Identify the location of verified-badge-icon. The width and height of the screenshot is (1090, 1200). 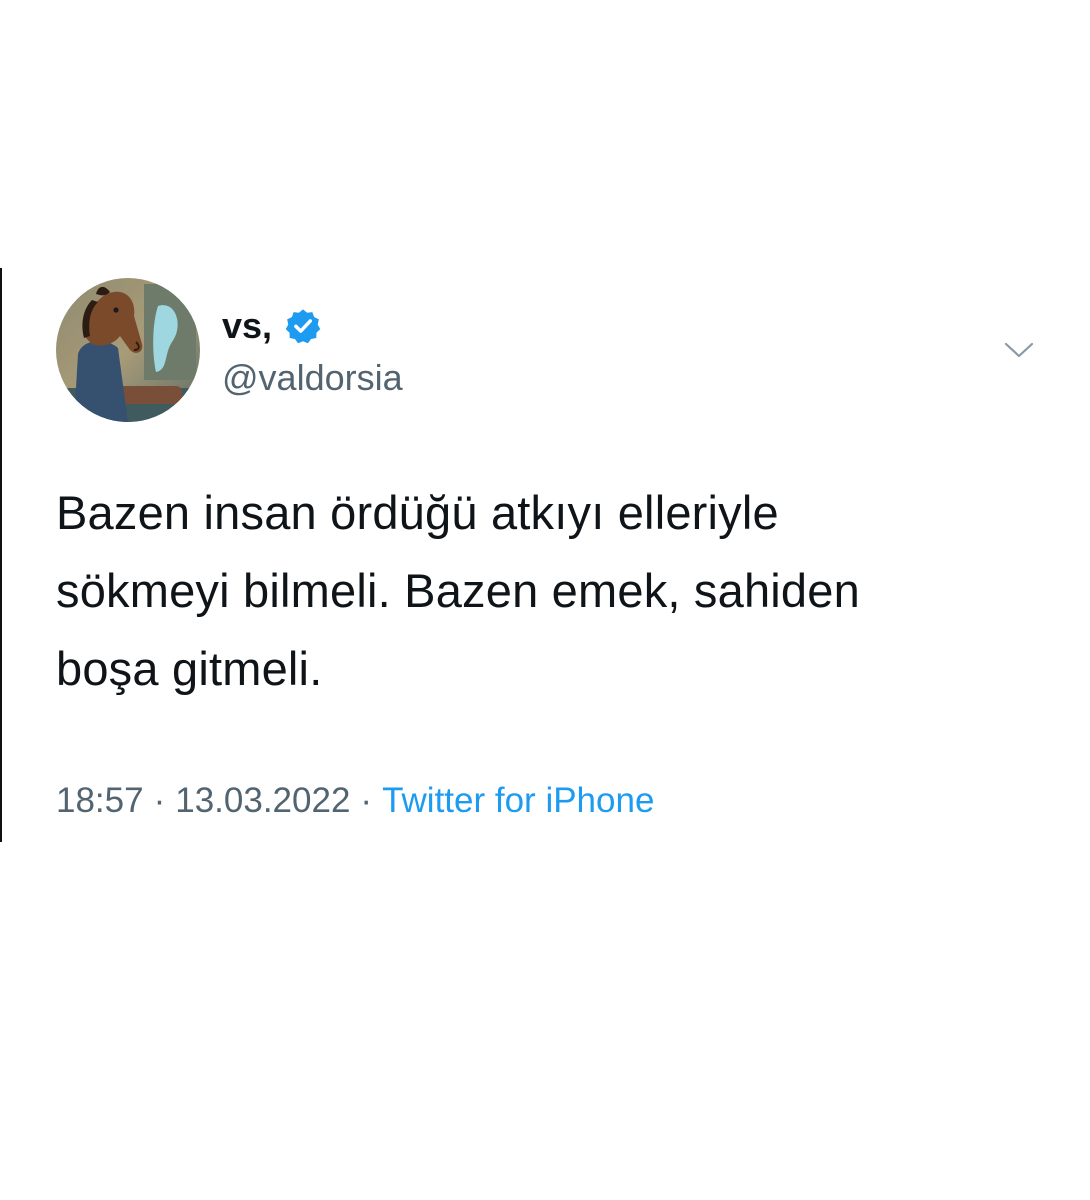
(303, 326).